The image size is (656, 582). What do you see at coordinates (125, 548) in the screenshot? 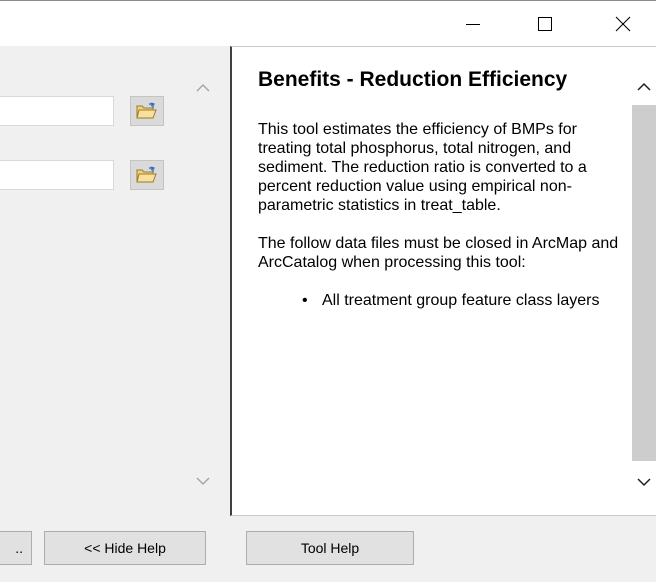
I see `hide-help-button: << Hide Help` at bounding box center [125, 548].